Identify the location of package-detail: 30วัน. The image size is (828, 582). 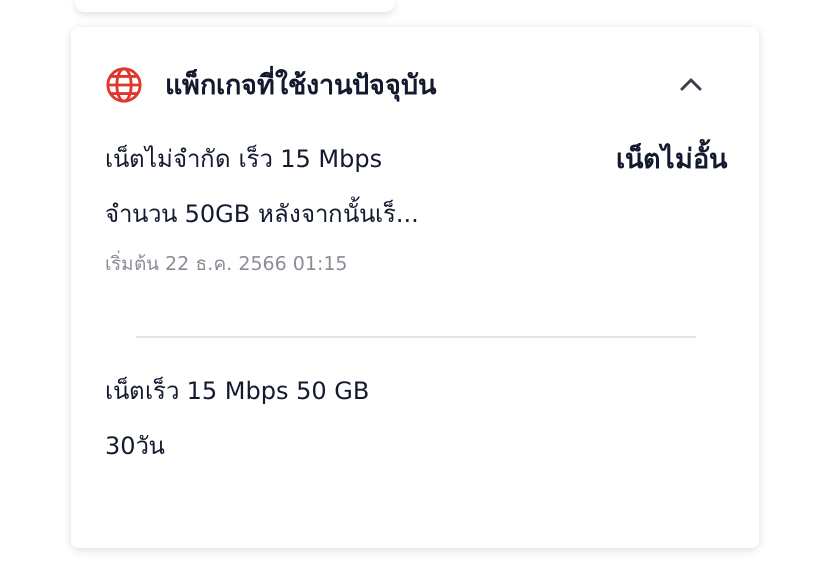
(135, 446).